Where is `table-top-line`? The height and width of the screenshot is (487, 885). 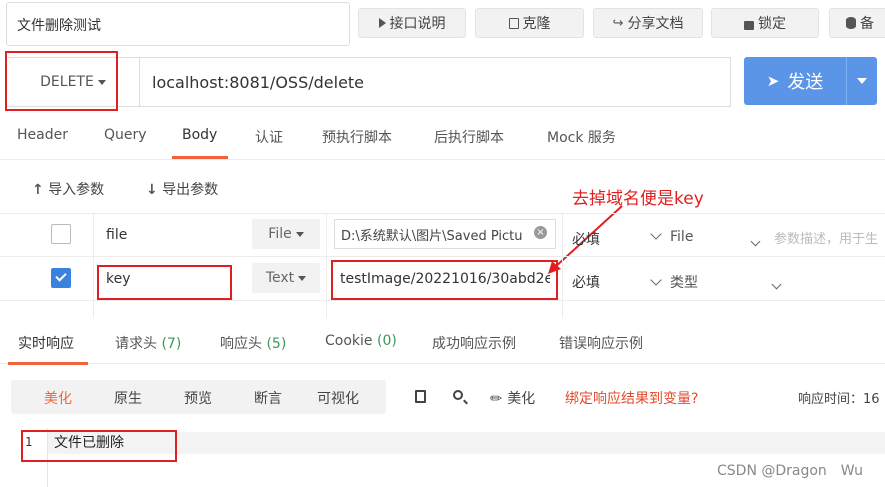
table-top-line is located at coordinates (442, 213).